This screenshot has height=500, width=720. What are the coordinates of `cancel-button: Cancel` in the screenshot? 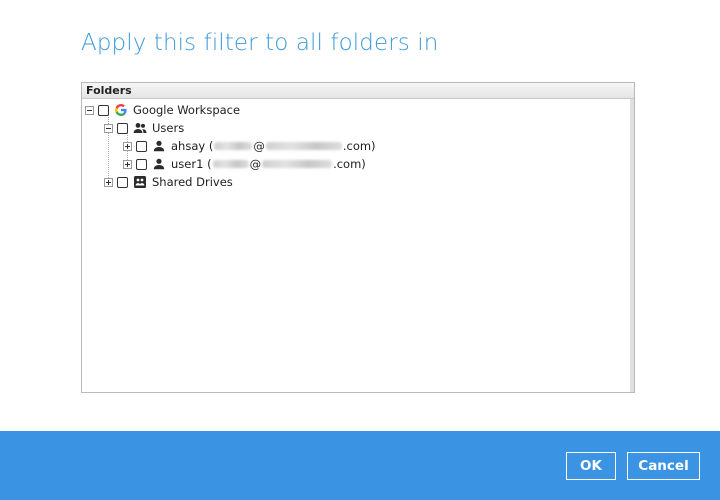 It's located at (663, 466).